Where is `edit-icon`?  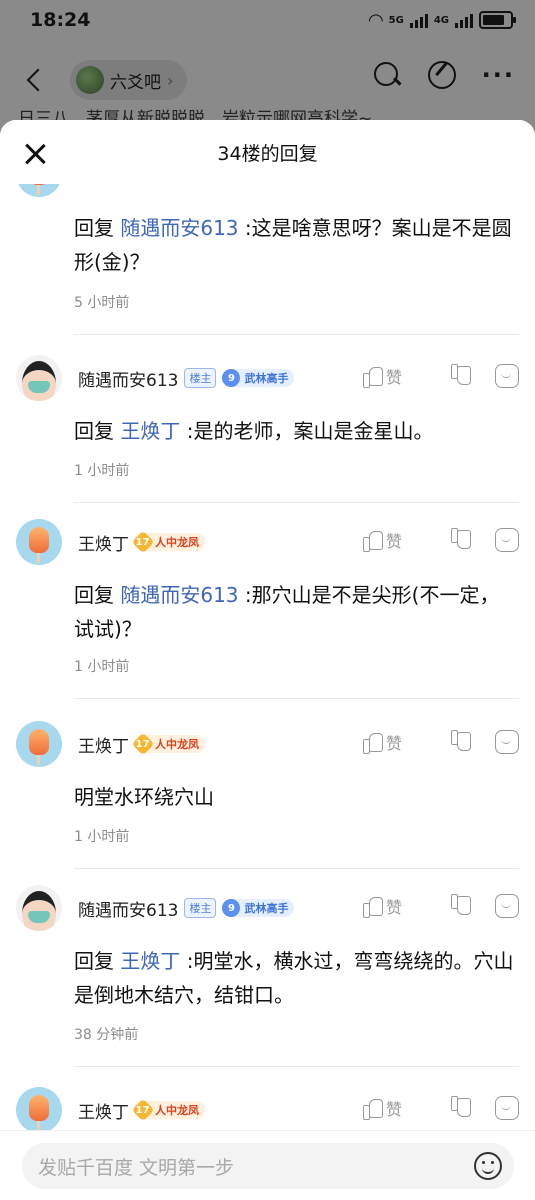 edit-icon is located at coordinates (441, 75).